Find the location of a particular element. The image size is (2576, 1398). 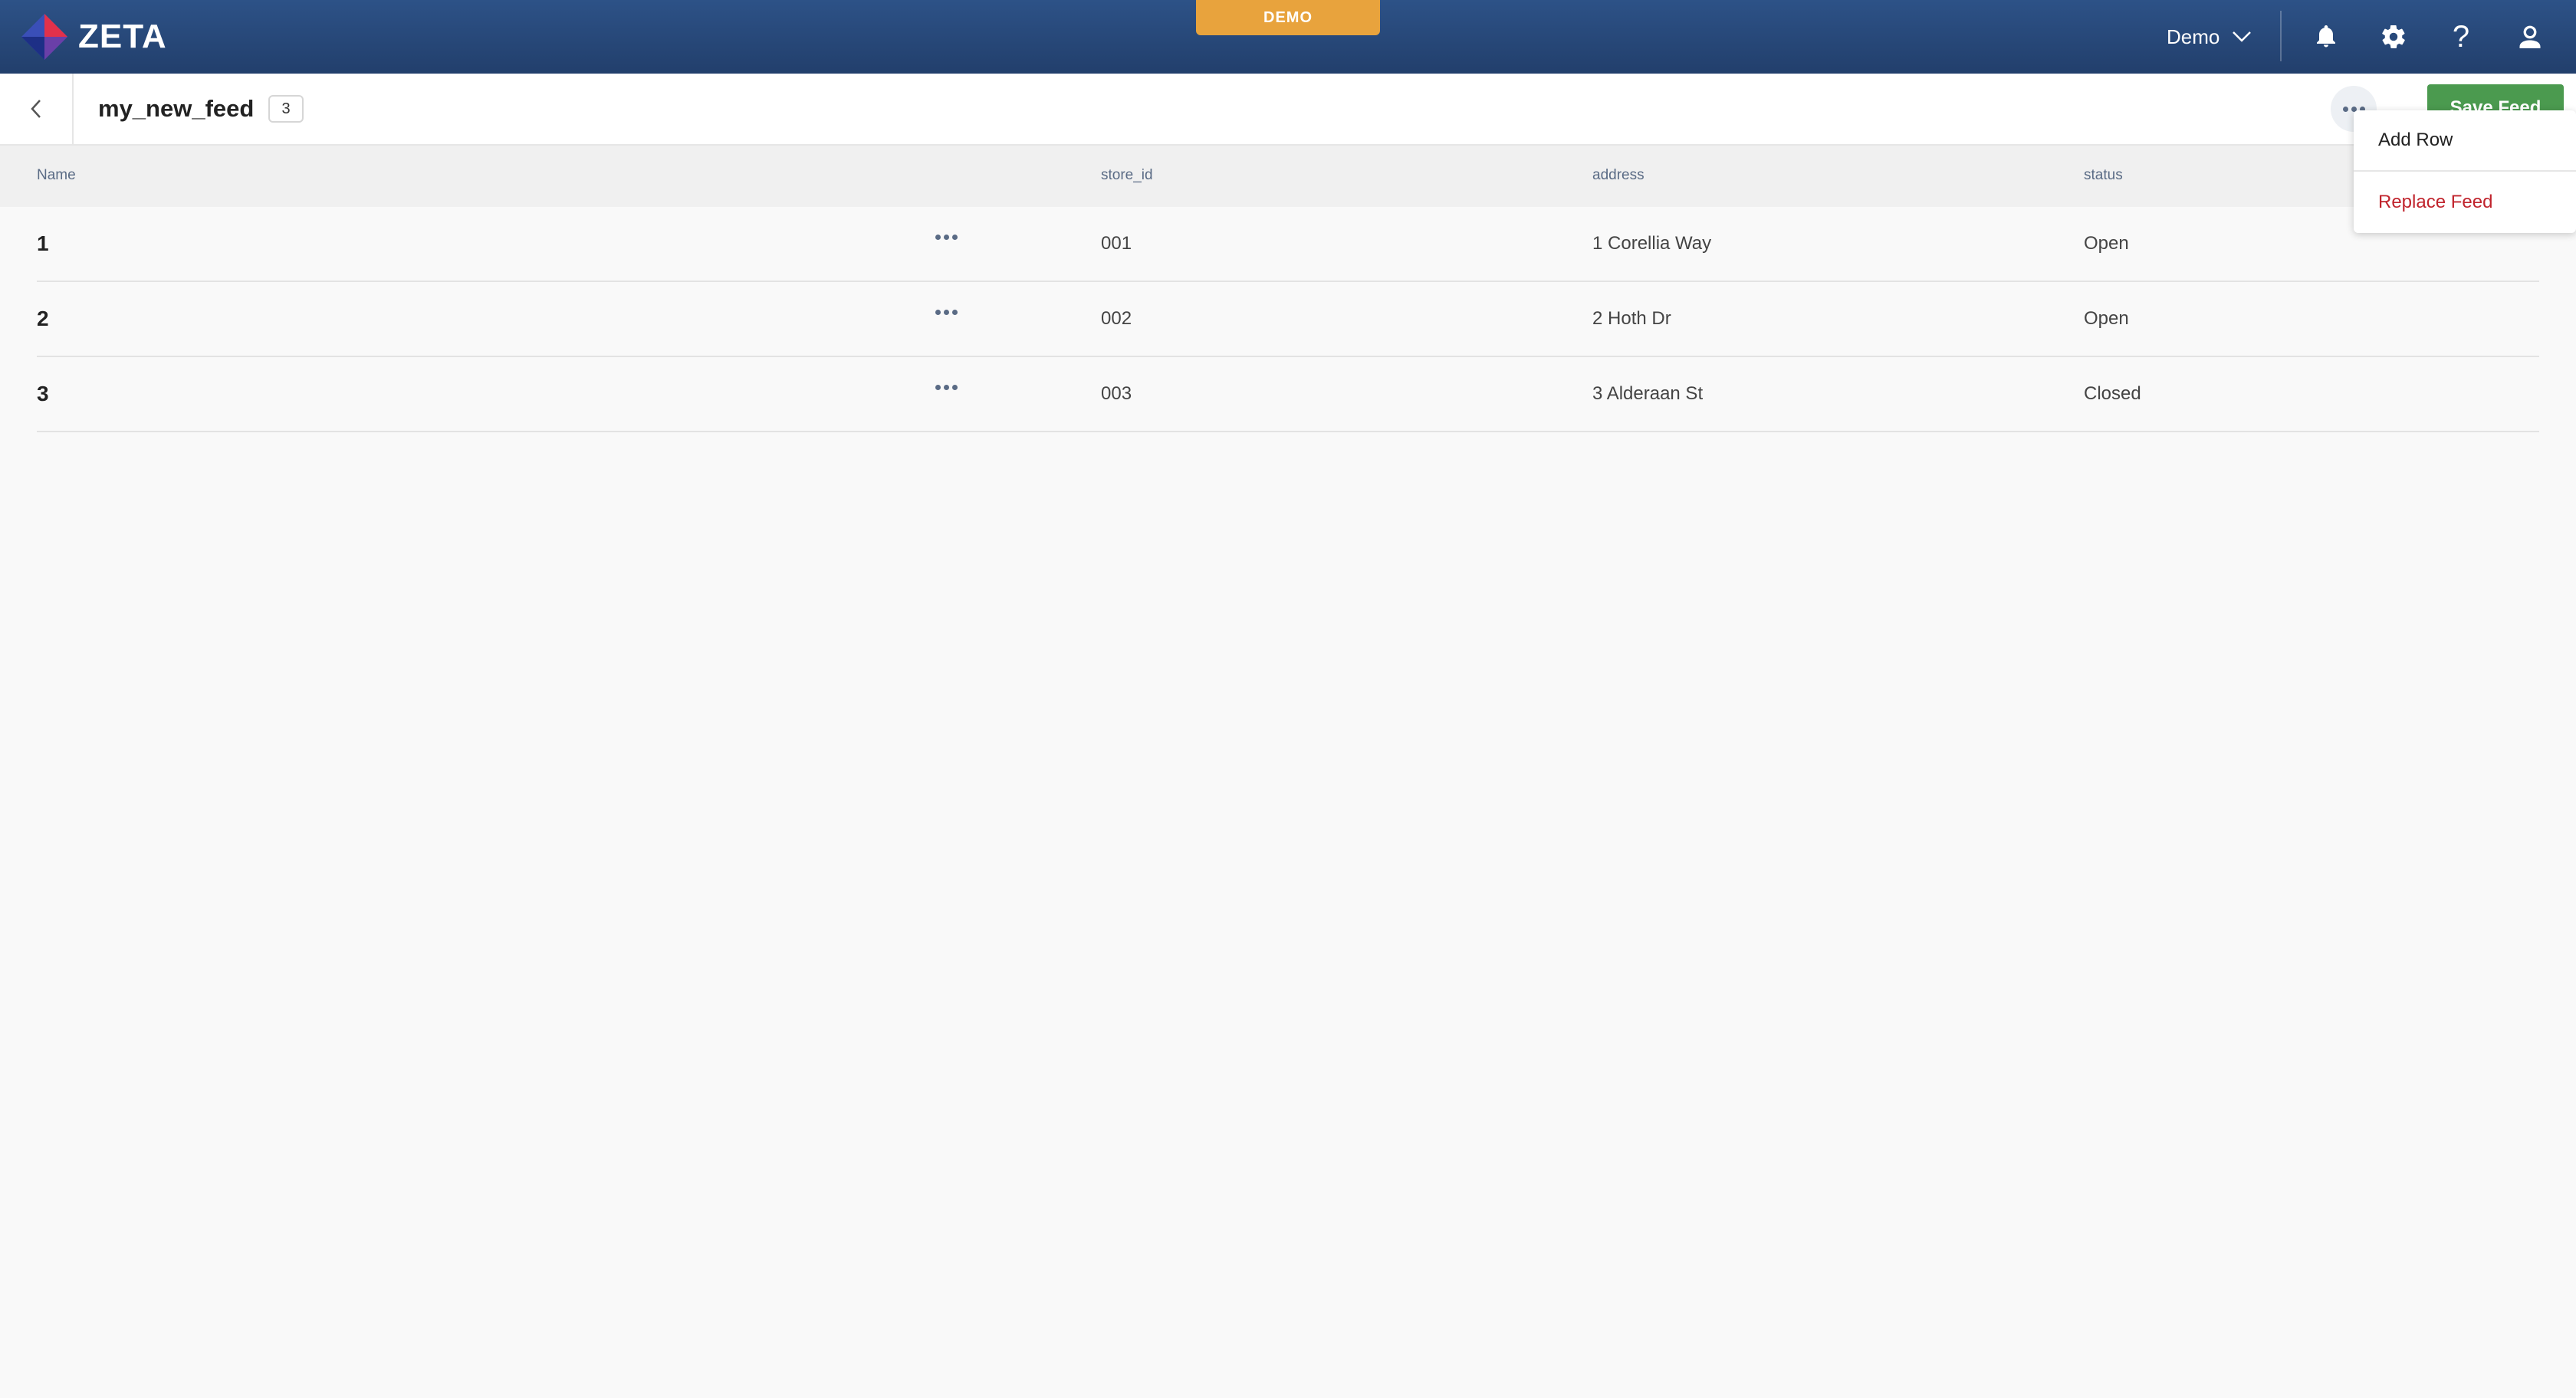

top-navigation-bar: ZETA DEMO Demo ? is located at coordinates (1288, 37).